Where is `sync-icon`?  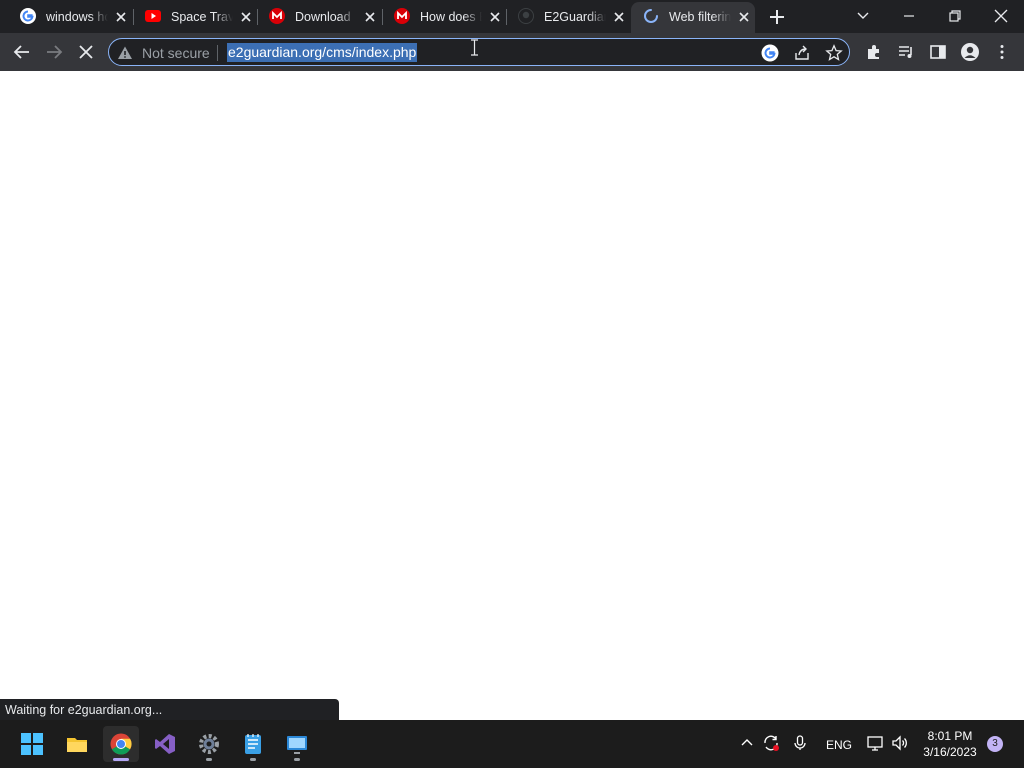 sync-icon is located at coordinates (771, 743).